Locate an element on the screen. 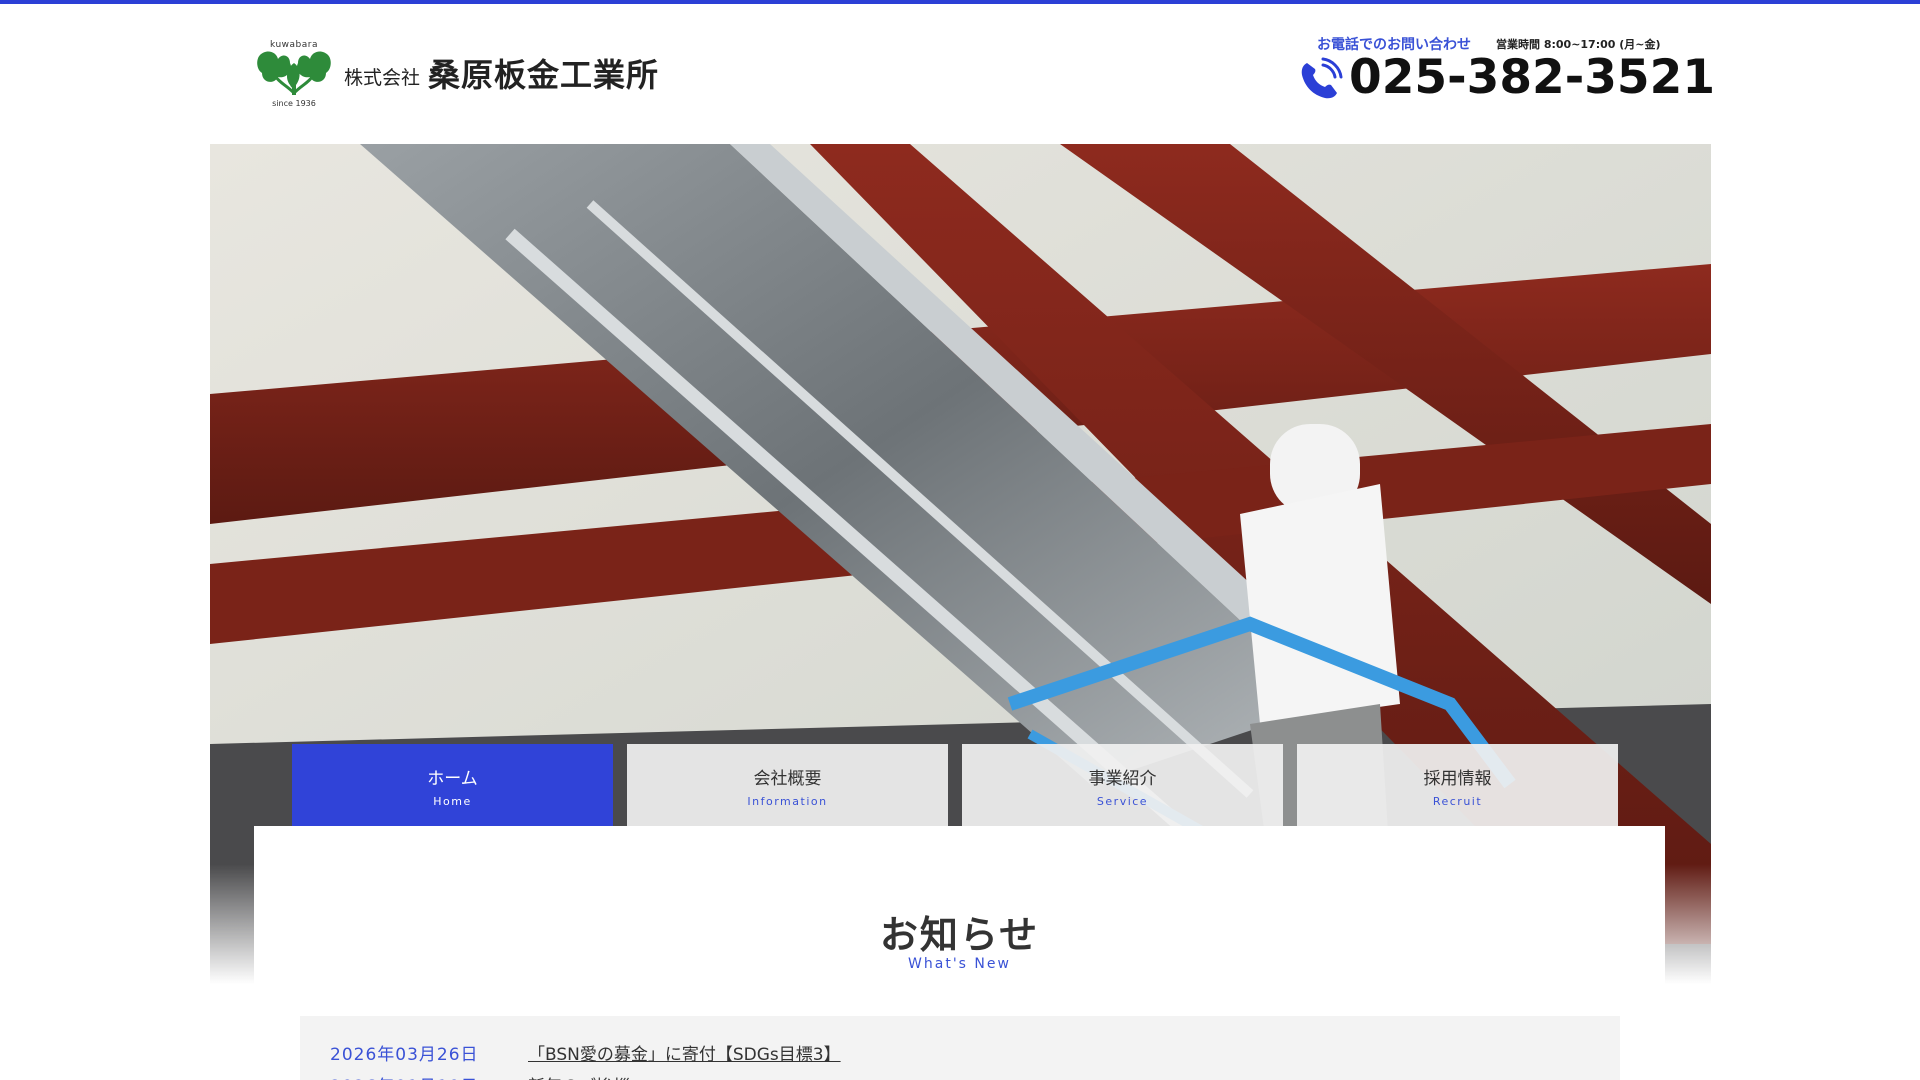  mulberry-leaf-icon is located at coordinates (294, 73).